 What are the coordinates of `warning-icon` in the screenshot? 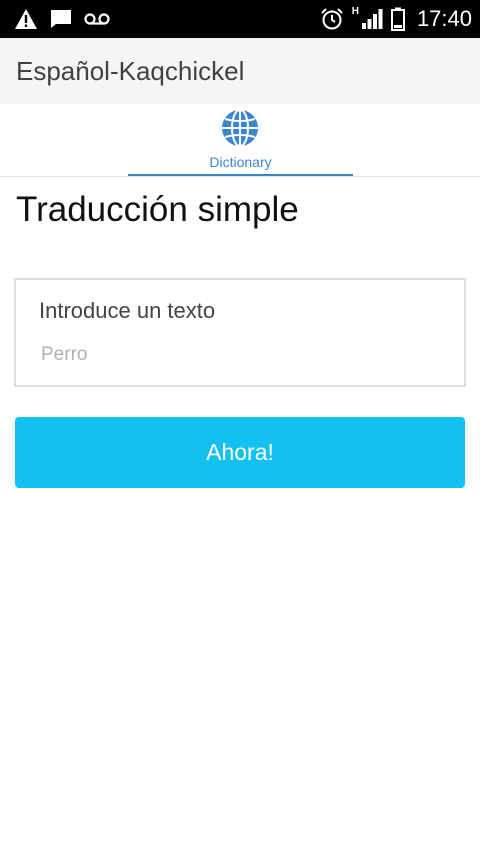 It's located at (26, 19).